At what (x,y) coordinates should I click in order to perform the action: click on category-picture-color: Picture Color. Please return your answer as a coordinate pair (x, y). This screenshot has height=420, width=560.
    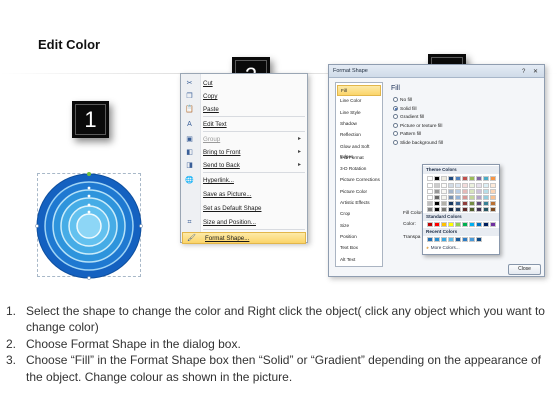
    Looking at the image, I should click on (359, 192).